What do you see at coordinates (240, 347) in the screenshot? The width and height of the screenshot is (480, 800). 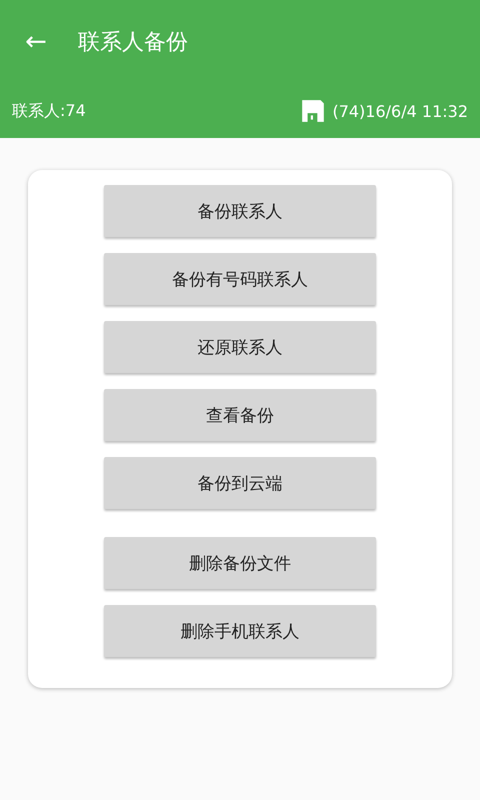 I see `action-button: 还原联系人` at bounding box center [240, 347].